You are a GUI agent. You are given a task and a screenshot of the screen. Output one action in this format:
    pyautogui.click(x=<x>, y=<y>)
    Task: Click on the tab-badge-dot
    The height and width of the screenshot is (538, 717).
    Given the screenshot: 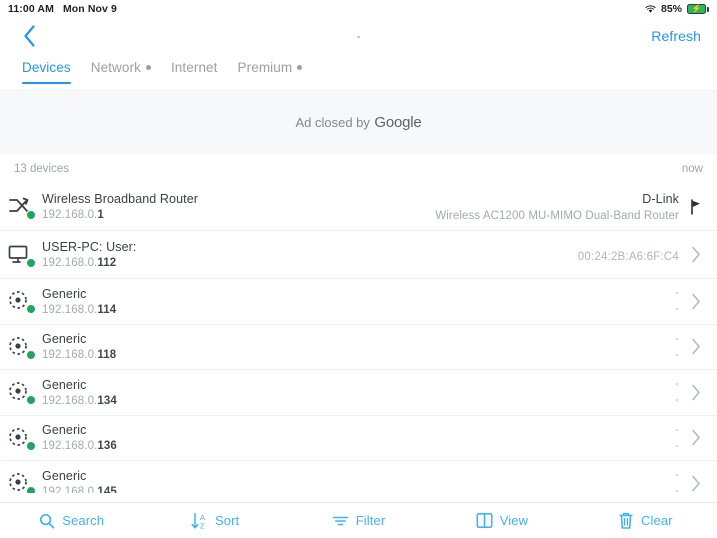 What is the action you would take?
    pyautogui.click(x=148, y=67)
    